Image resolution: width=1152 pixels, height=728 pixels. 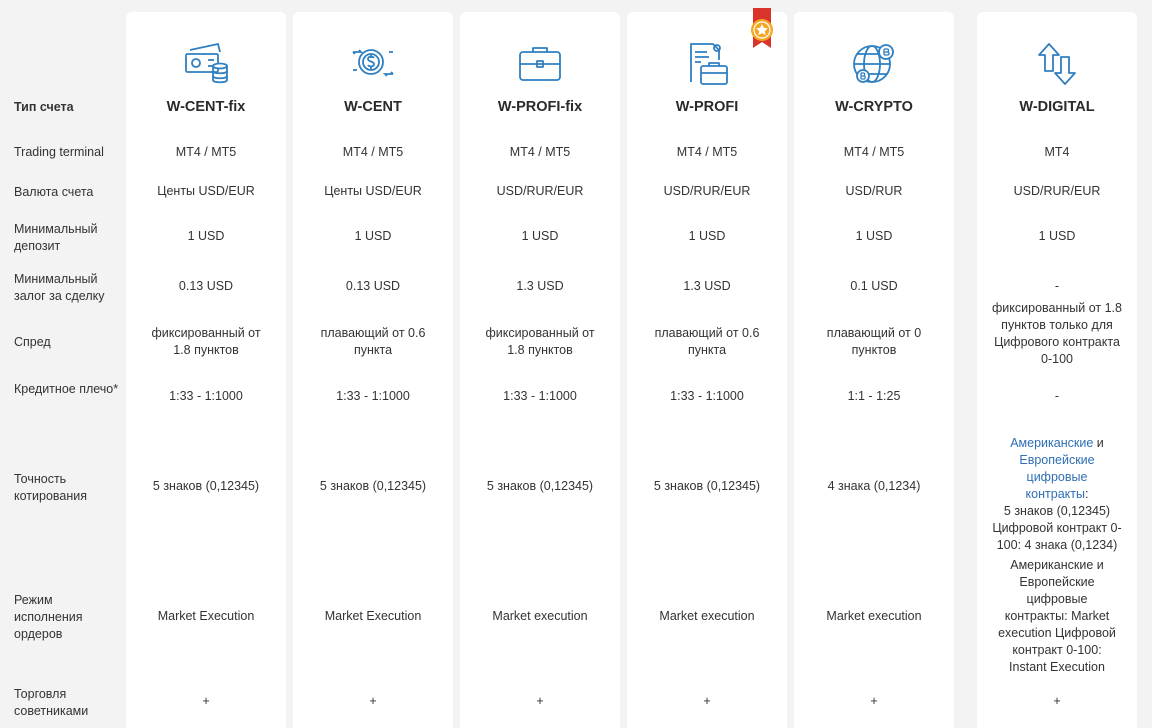 I want to click on precision-value: 4 знака (0,1234), so click(x=874, y=486).